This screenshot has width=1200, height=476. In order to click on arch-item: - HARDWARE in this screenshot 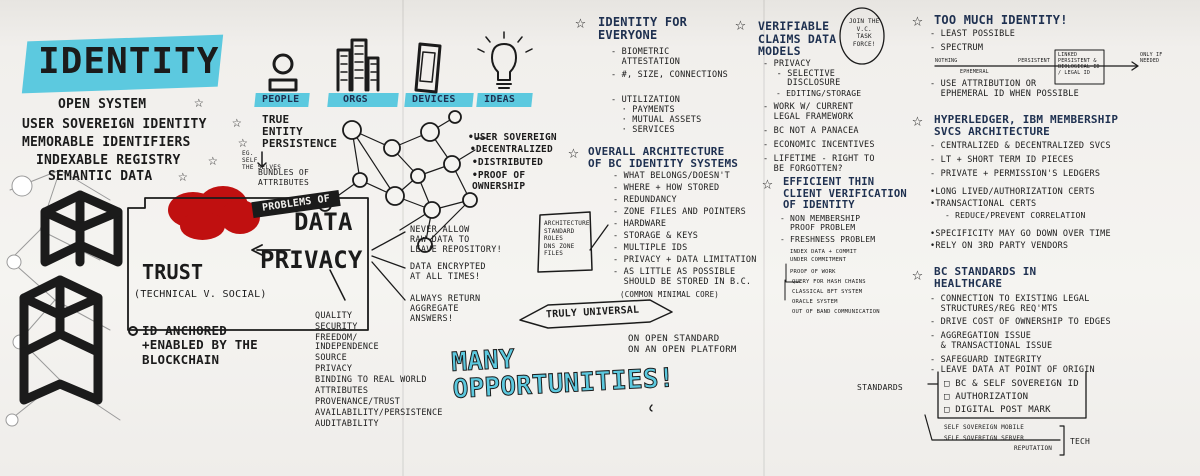, I will do `click(640, 224)`.